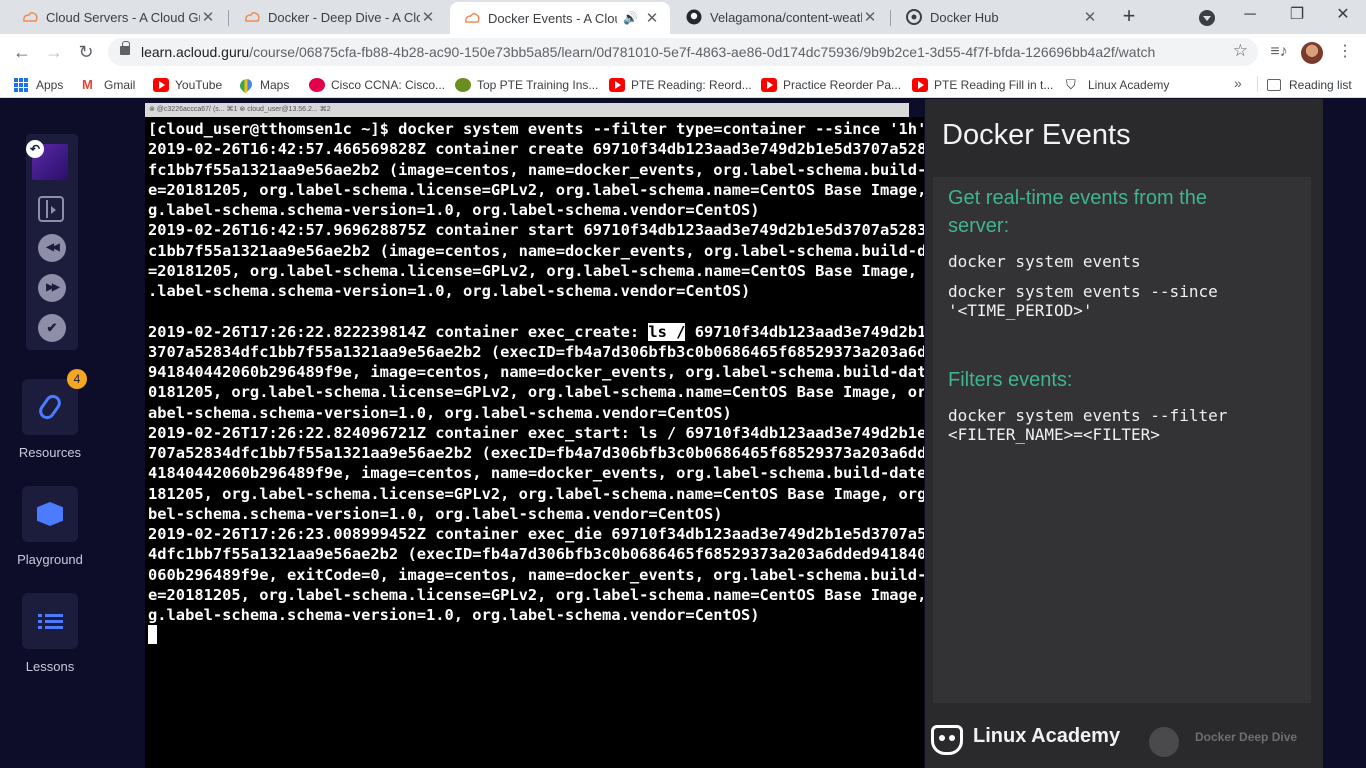  I want to click on sidebar-toggle-icon, so click(51, 209).